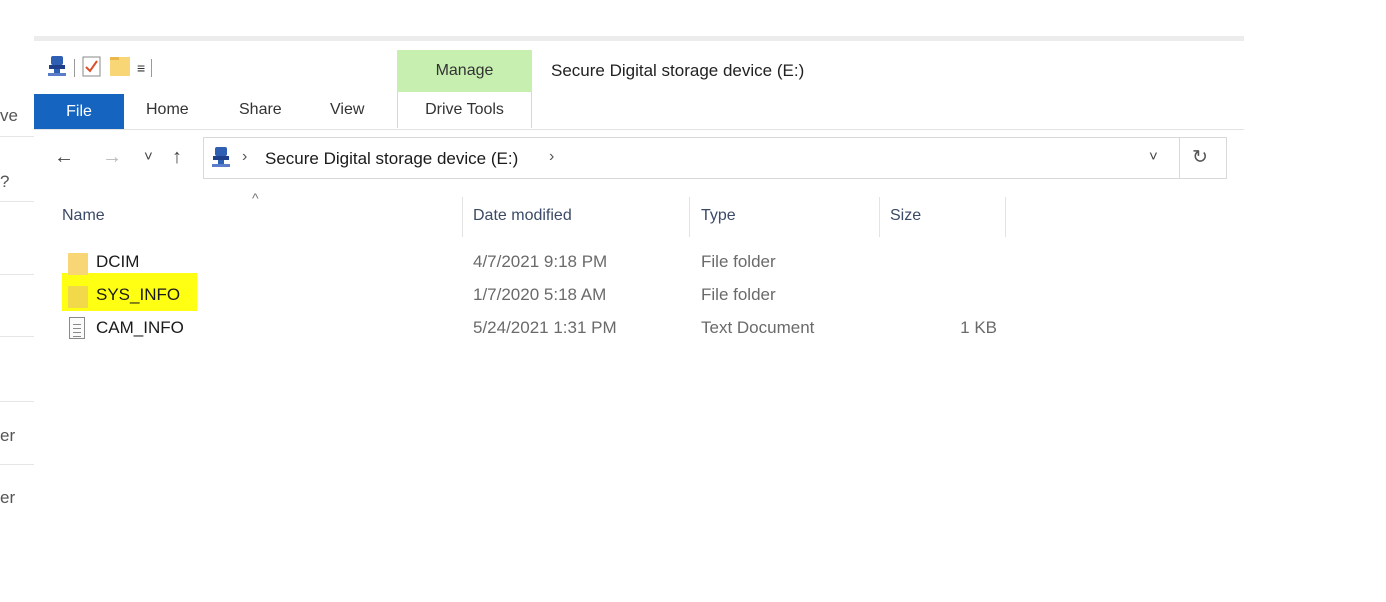  Describe the element at coordinates (540, 261) in the screenshot. I see `file-date-modified: 4/7/2021 9:18 PM` at that location.